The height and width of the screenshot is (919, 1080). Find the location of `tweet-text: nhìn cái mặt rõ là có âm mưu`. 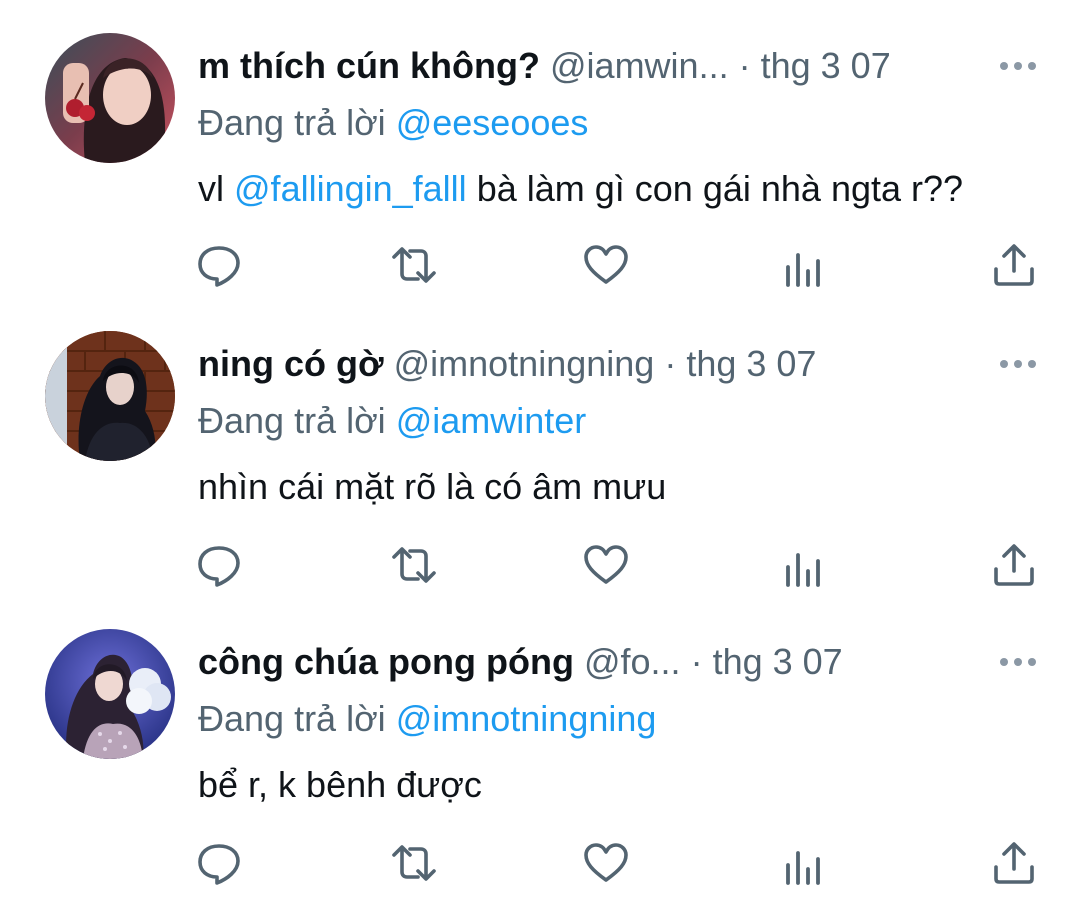

tweet-text: nhìn cái mặt rõ là có âm mưu is located at coordinates (432, 487).